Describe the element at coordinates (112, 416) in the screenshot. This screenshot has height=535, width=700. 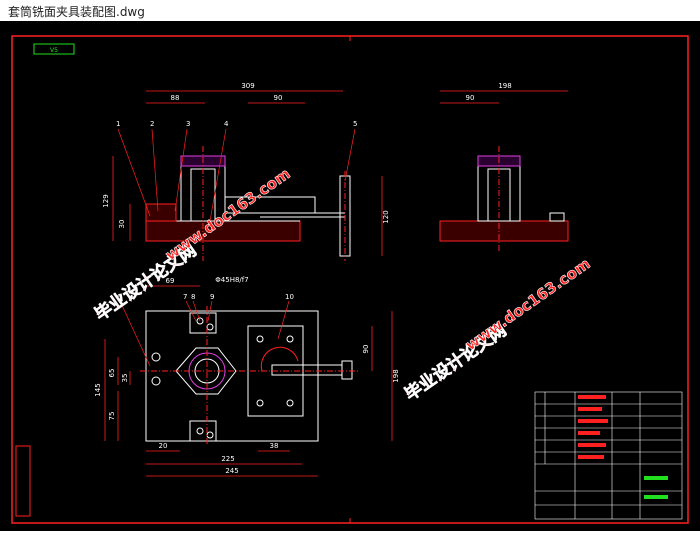
I see `dim-75: 75` at that location.